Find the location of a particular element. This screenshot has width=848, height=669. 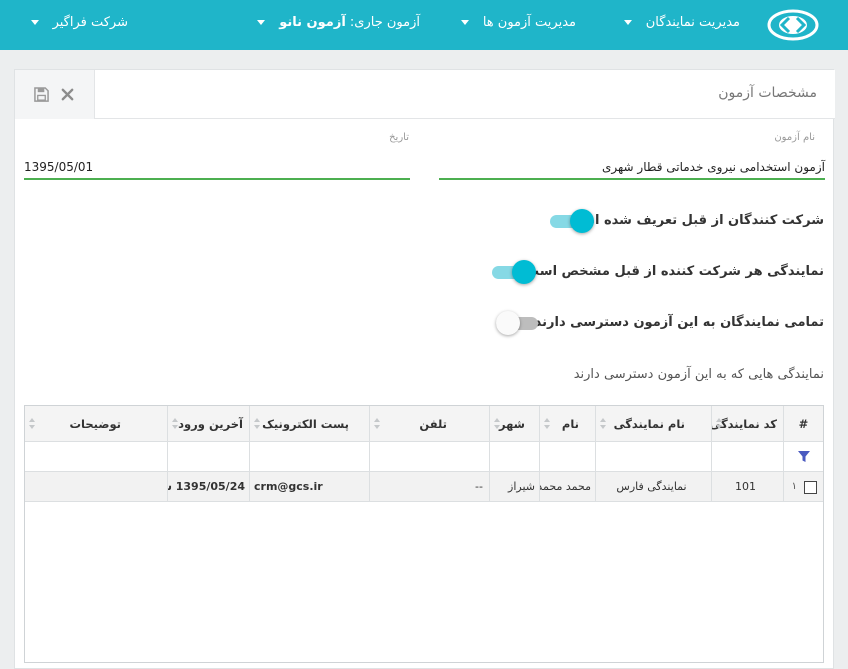

filter-last-login is located at coordinates (208, 456).